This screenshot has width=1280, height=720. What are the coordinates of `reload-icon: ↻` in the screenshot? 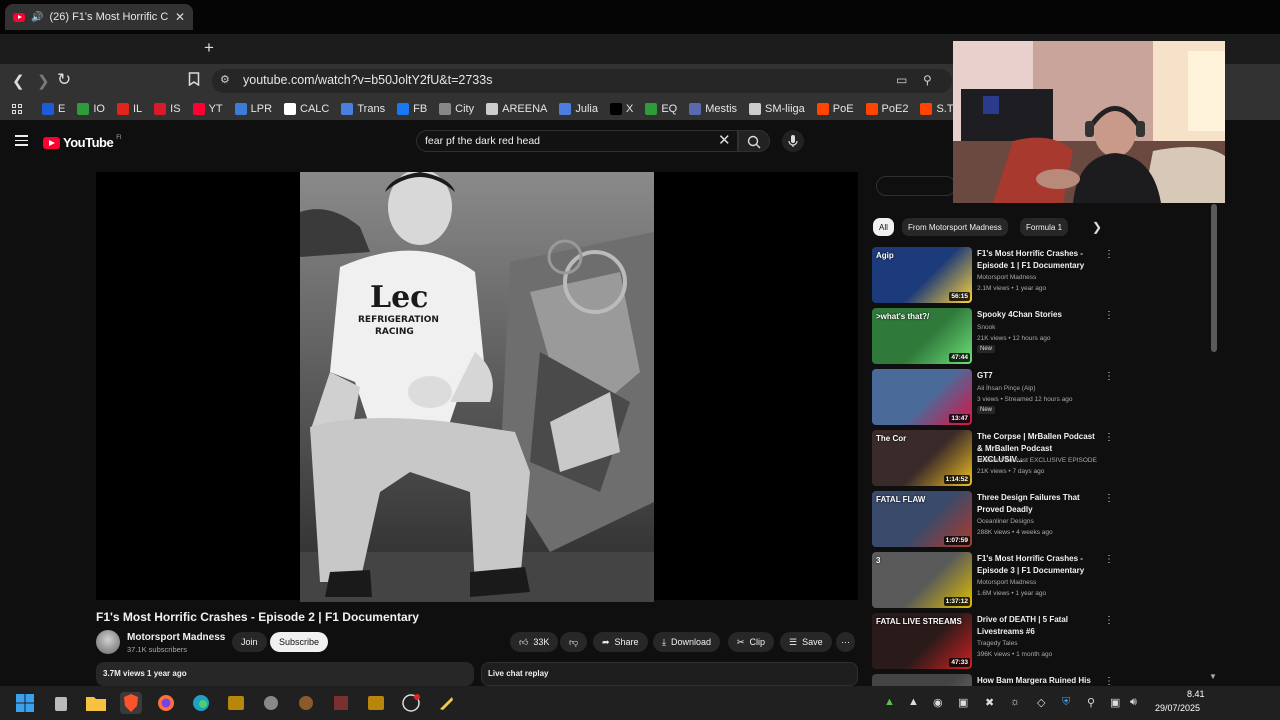 It's located at (64, 80).